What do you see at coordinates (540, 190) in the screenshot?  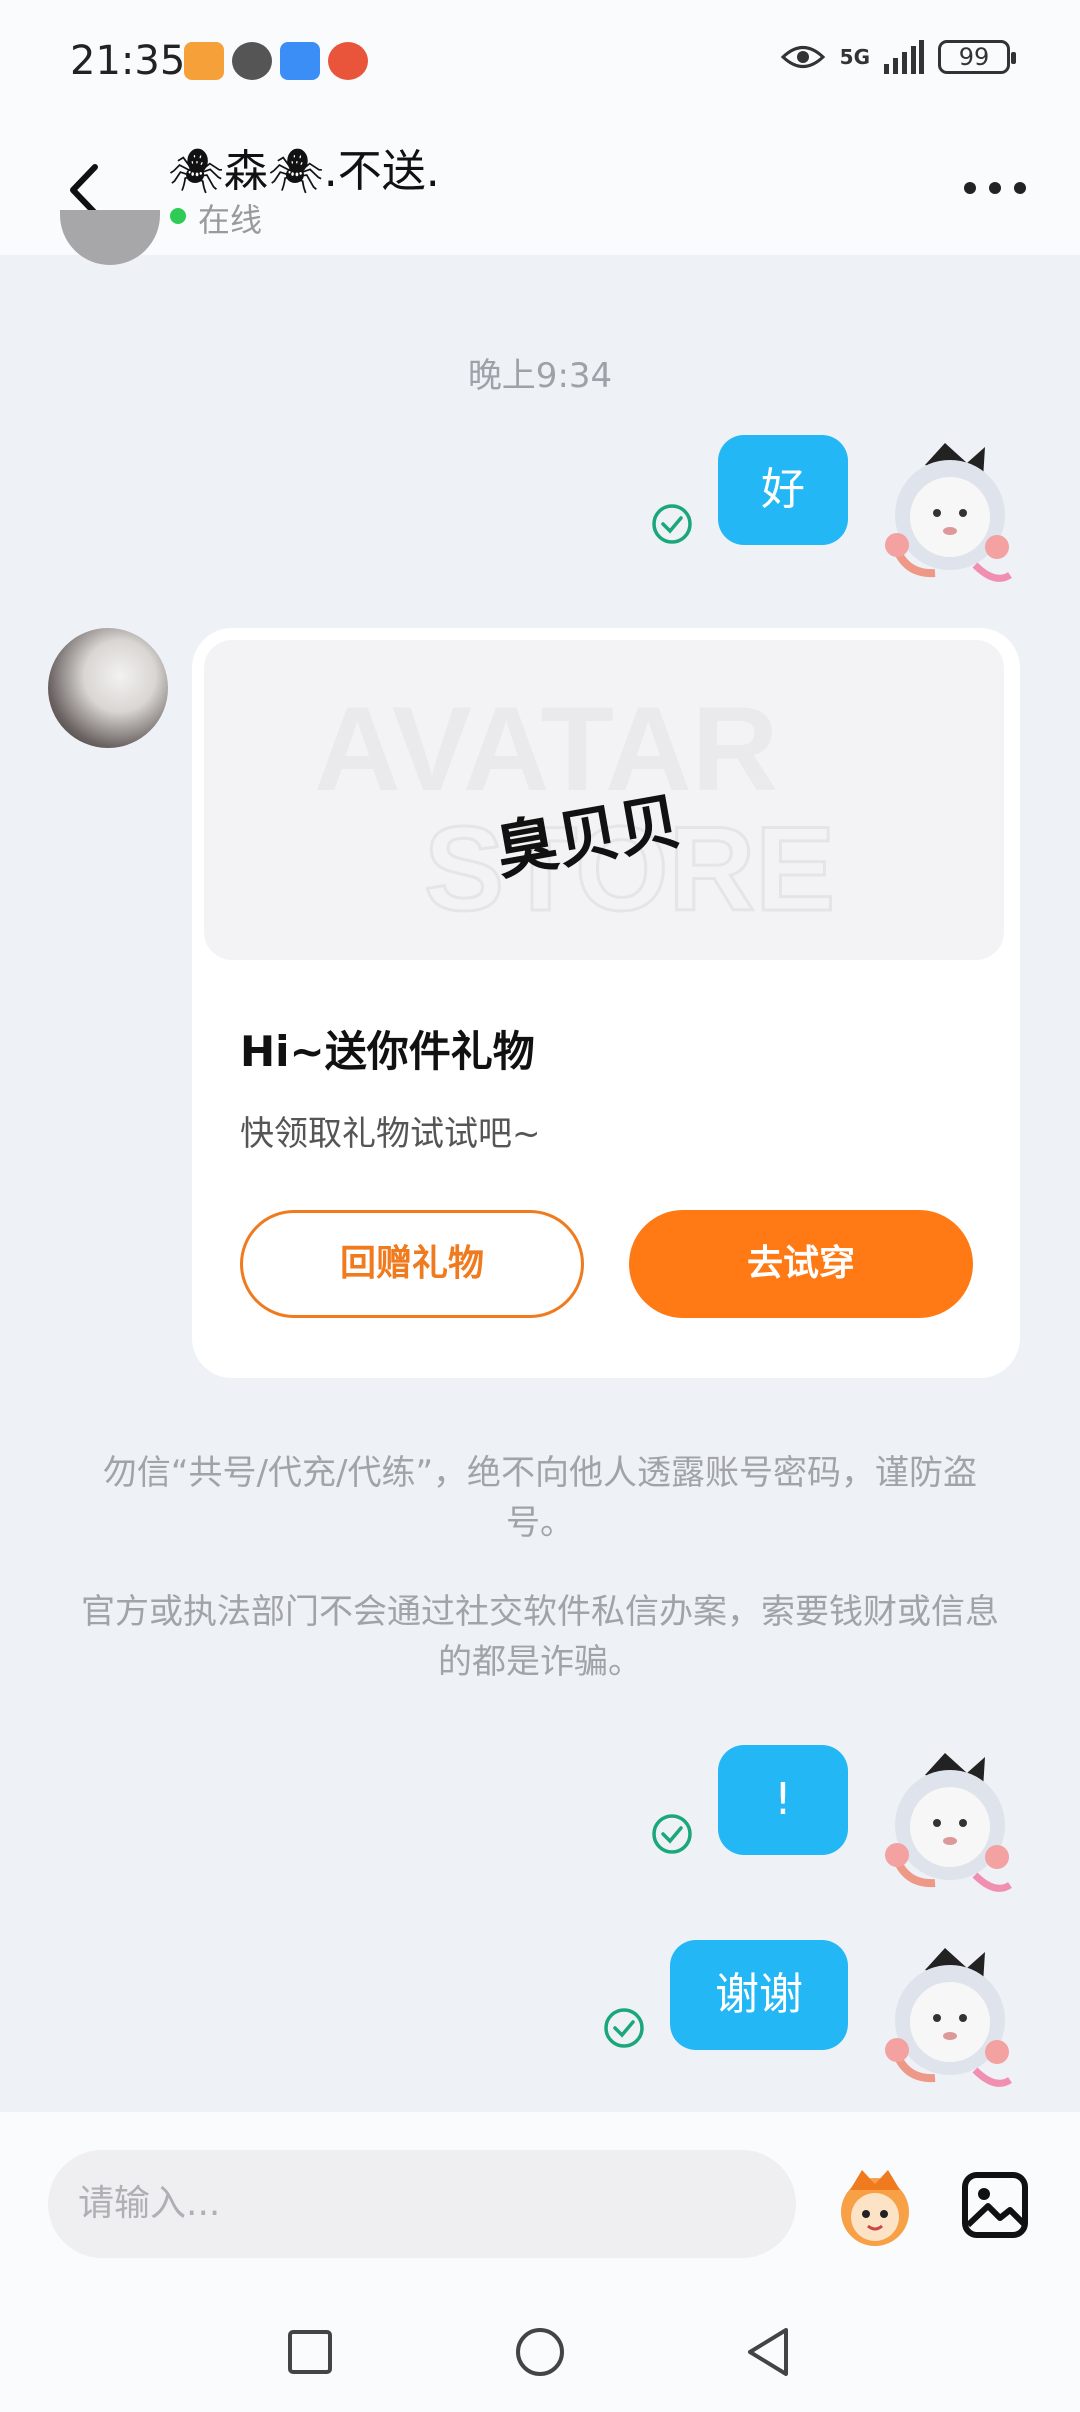 I see `chat-header: 🕷森🕷.不送. 在线` at bounding box center [540, 190].